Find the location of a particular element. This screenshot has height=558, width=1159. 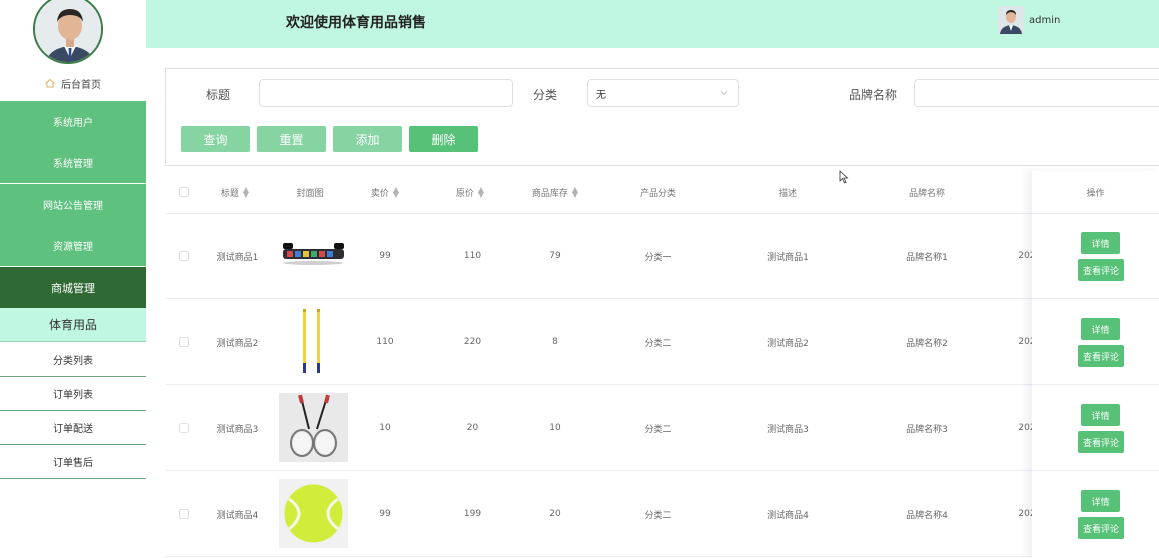

cell-desc: 测试商品2 is located at coordinates (788, 343).